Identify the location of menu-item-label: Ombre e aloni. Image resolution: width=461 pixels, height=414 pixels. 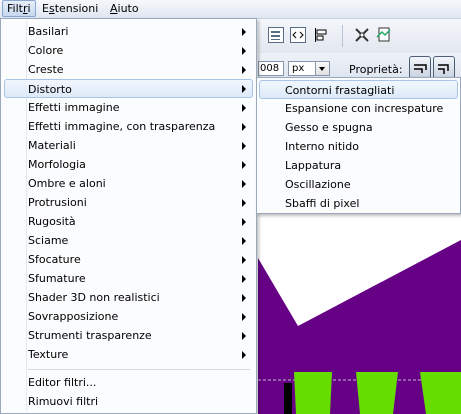
(67, 183).